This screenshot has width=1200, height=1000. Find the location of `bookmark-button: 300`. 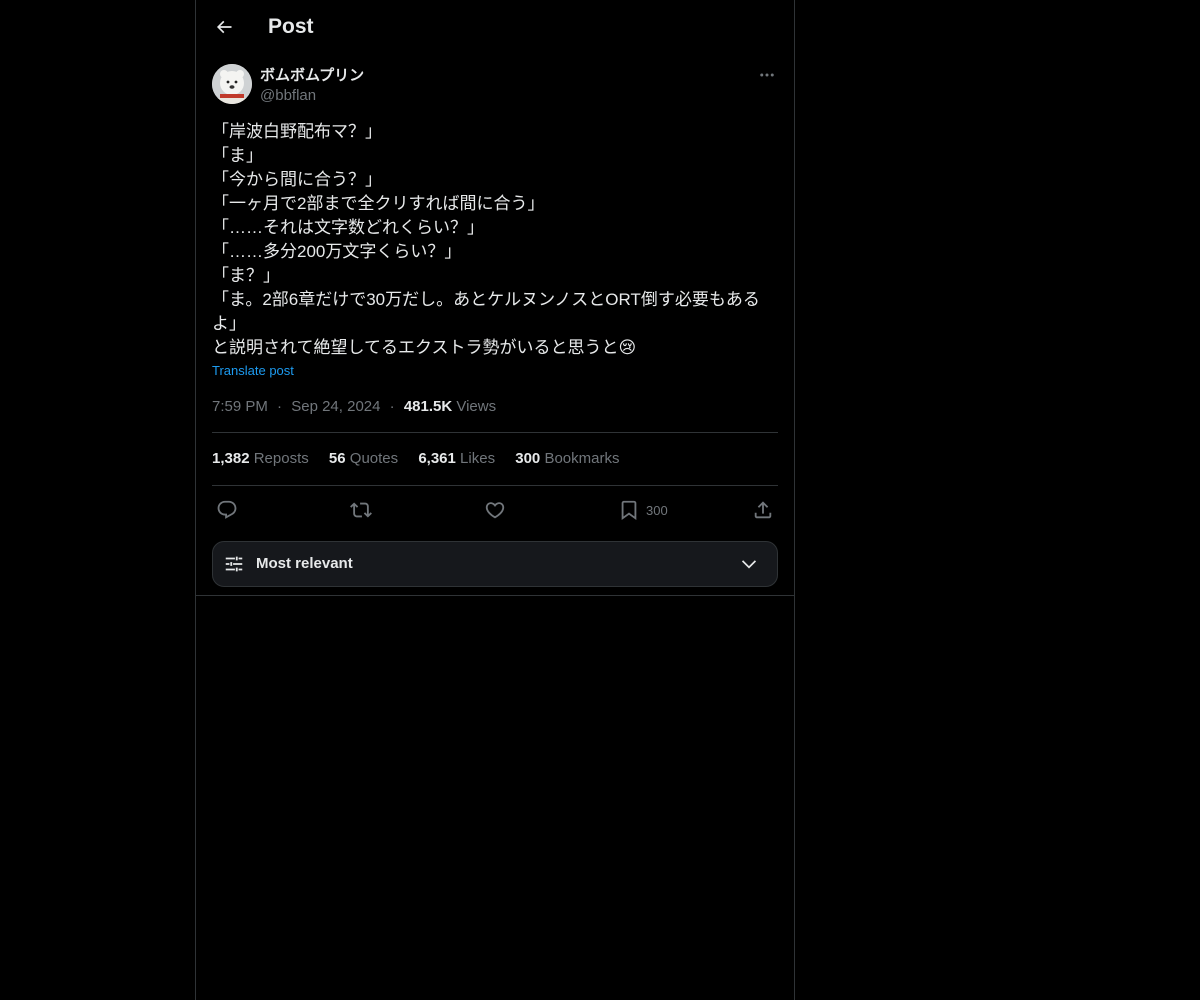

bookmark-button: 300 is located at coordinates (643, 510).